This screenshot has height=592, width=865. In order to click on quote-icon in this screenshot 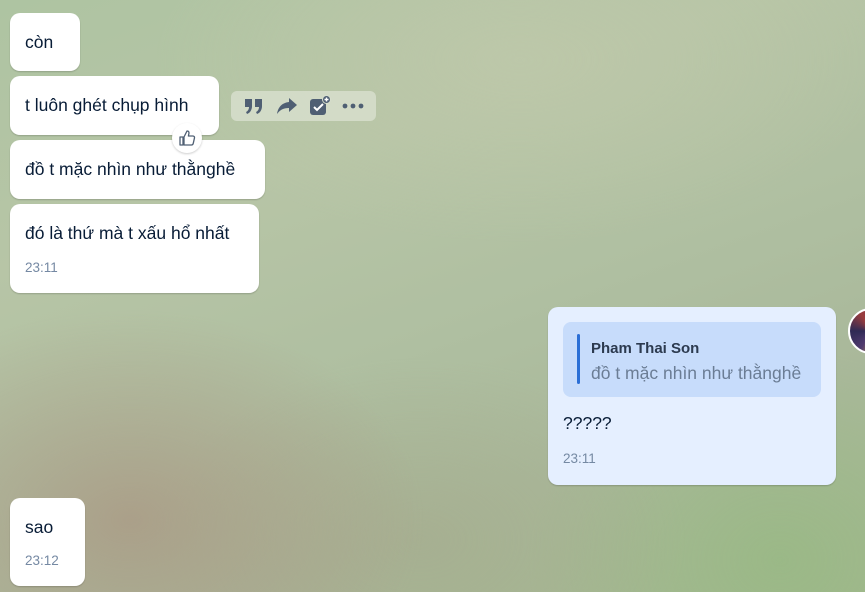, I will do `click(253, 106)`.